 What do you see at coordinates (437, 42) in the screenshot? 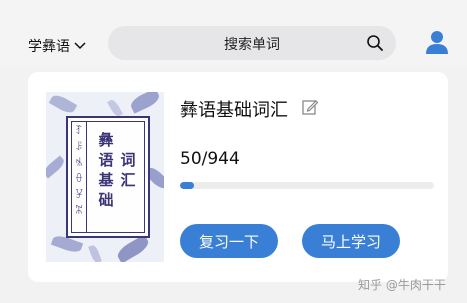
I see `user-icon` at bounding box center [437, 42].